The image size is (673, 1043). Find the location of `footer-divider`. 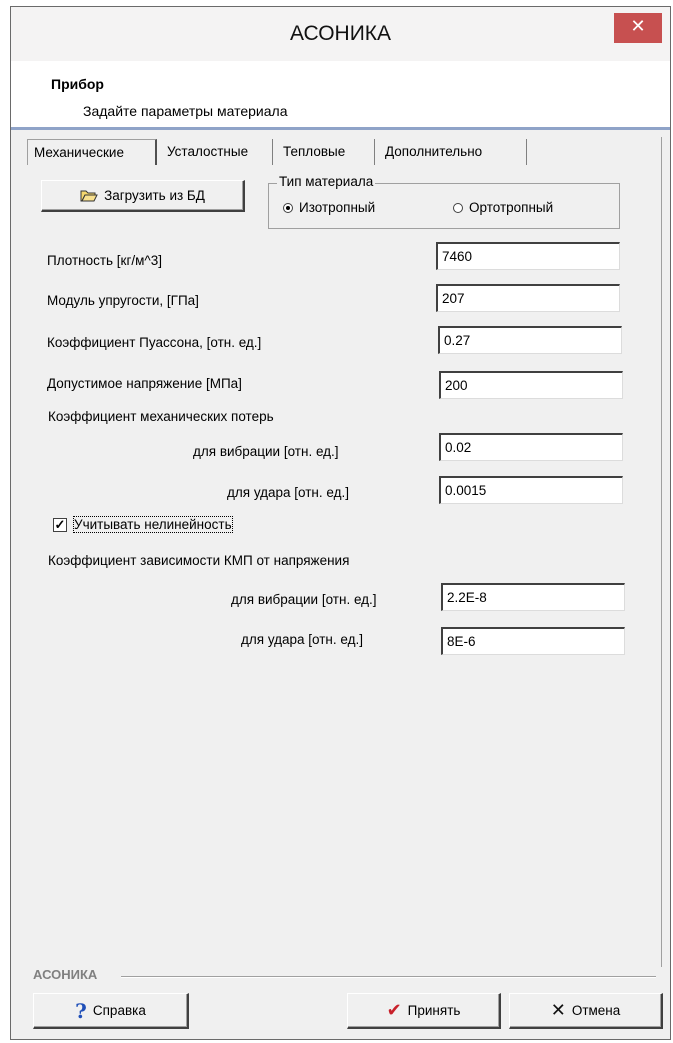

footer-divider is located at coordinates (388, 977).